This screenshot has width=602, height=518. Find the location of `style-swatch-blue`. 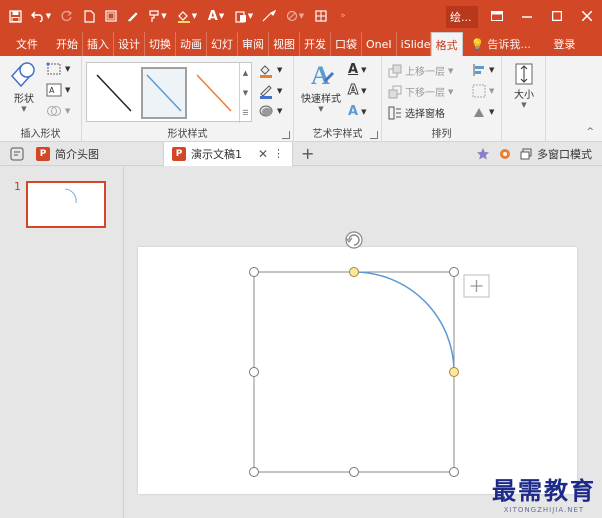

style-swatch-blue is located at coordinates (164, 93).